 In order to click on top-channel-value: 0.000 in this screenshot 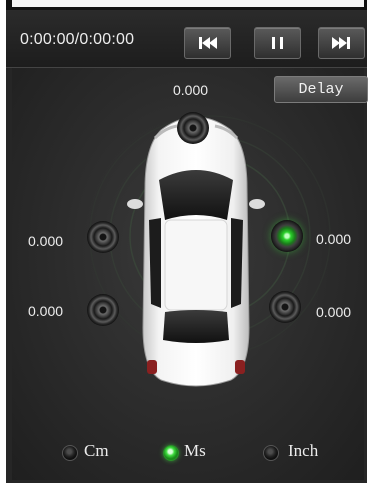, I will do `click(191, 90)`.